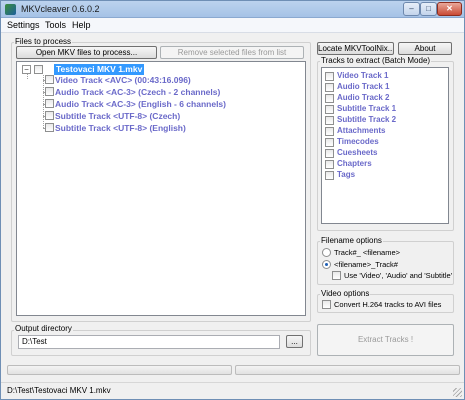  What do you see at coordinates (398, 275) in the screenshot?
I see `use-type-names-label: Use 'Video', 'Audio' and 'Subtitle'` at bounding box center [398, 275].